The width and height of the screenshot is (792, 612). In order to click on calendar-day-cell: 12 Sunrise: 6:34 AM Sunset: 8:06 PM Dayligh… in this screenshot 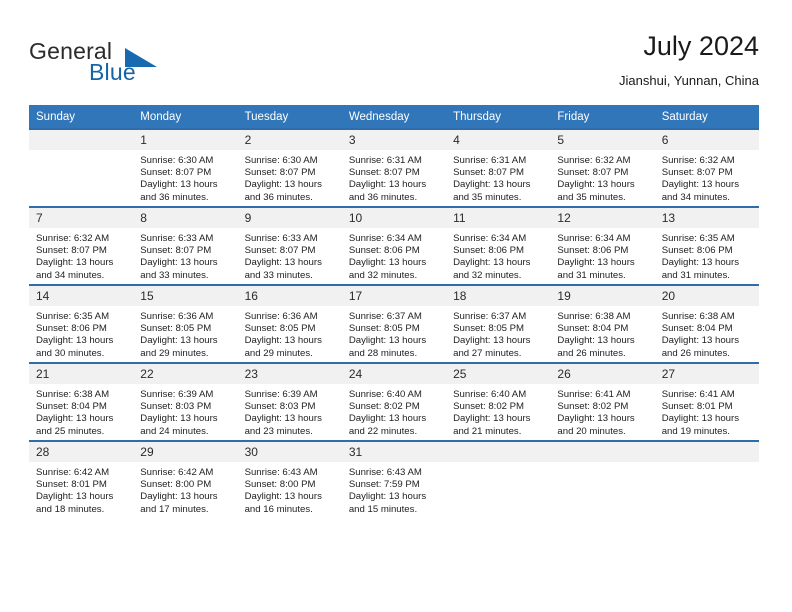, I will do `click(602, 245)`.